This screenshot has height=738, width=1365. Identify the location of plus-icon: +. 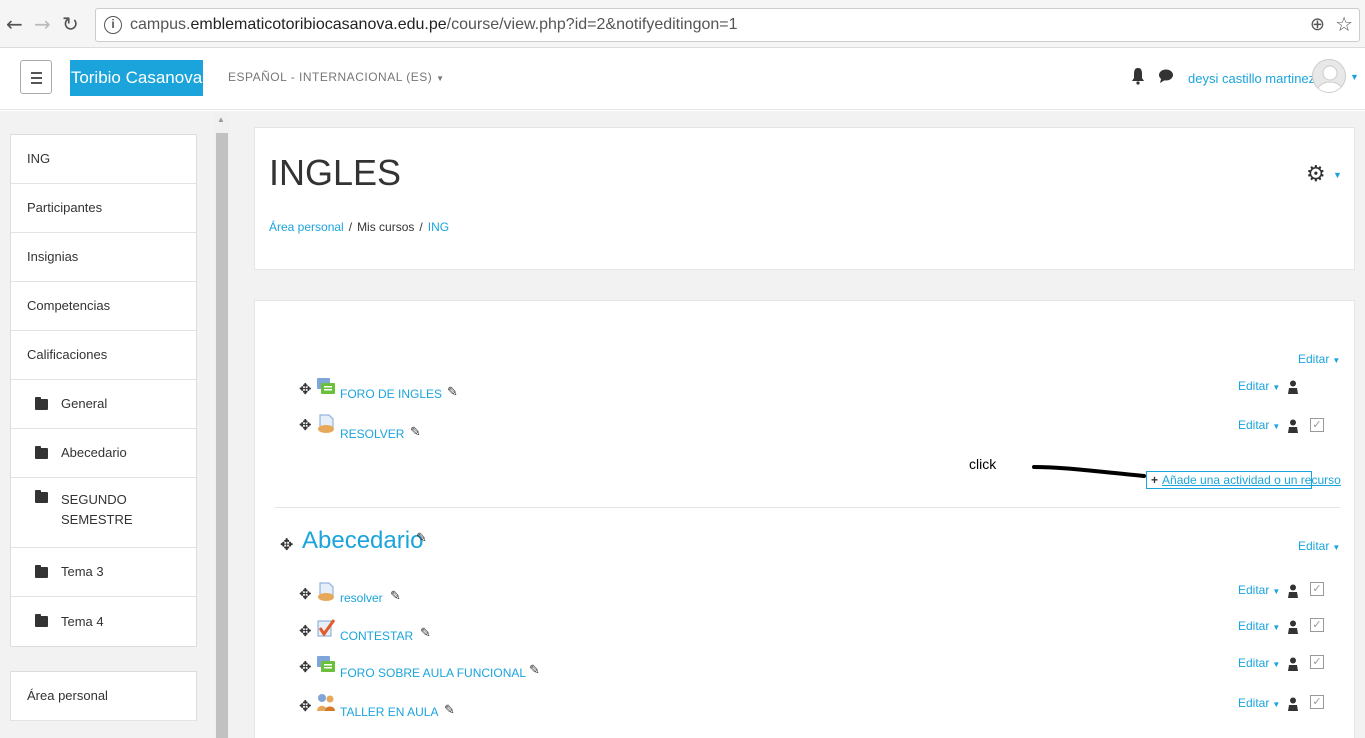
(1155, 480).